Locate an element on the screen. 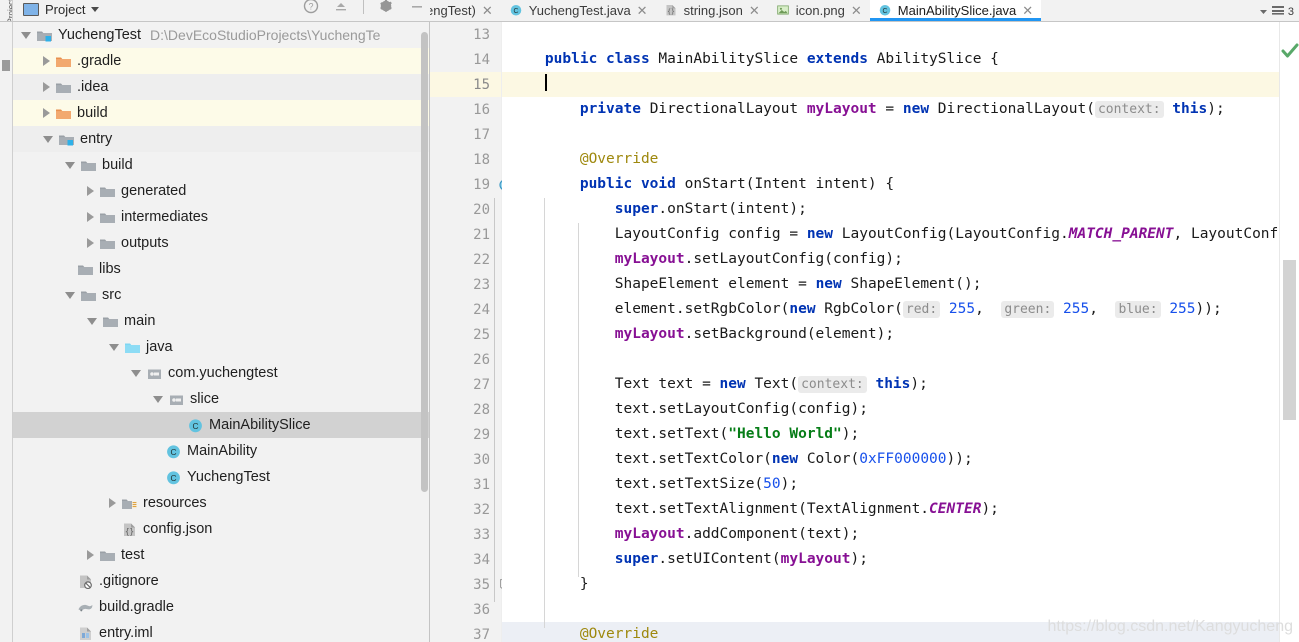 This screenshot has height=642, width=1299. project-toolwindow-title-button: Project is located at coordinates (56, 9).